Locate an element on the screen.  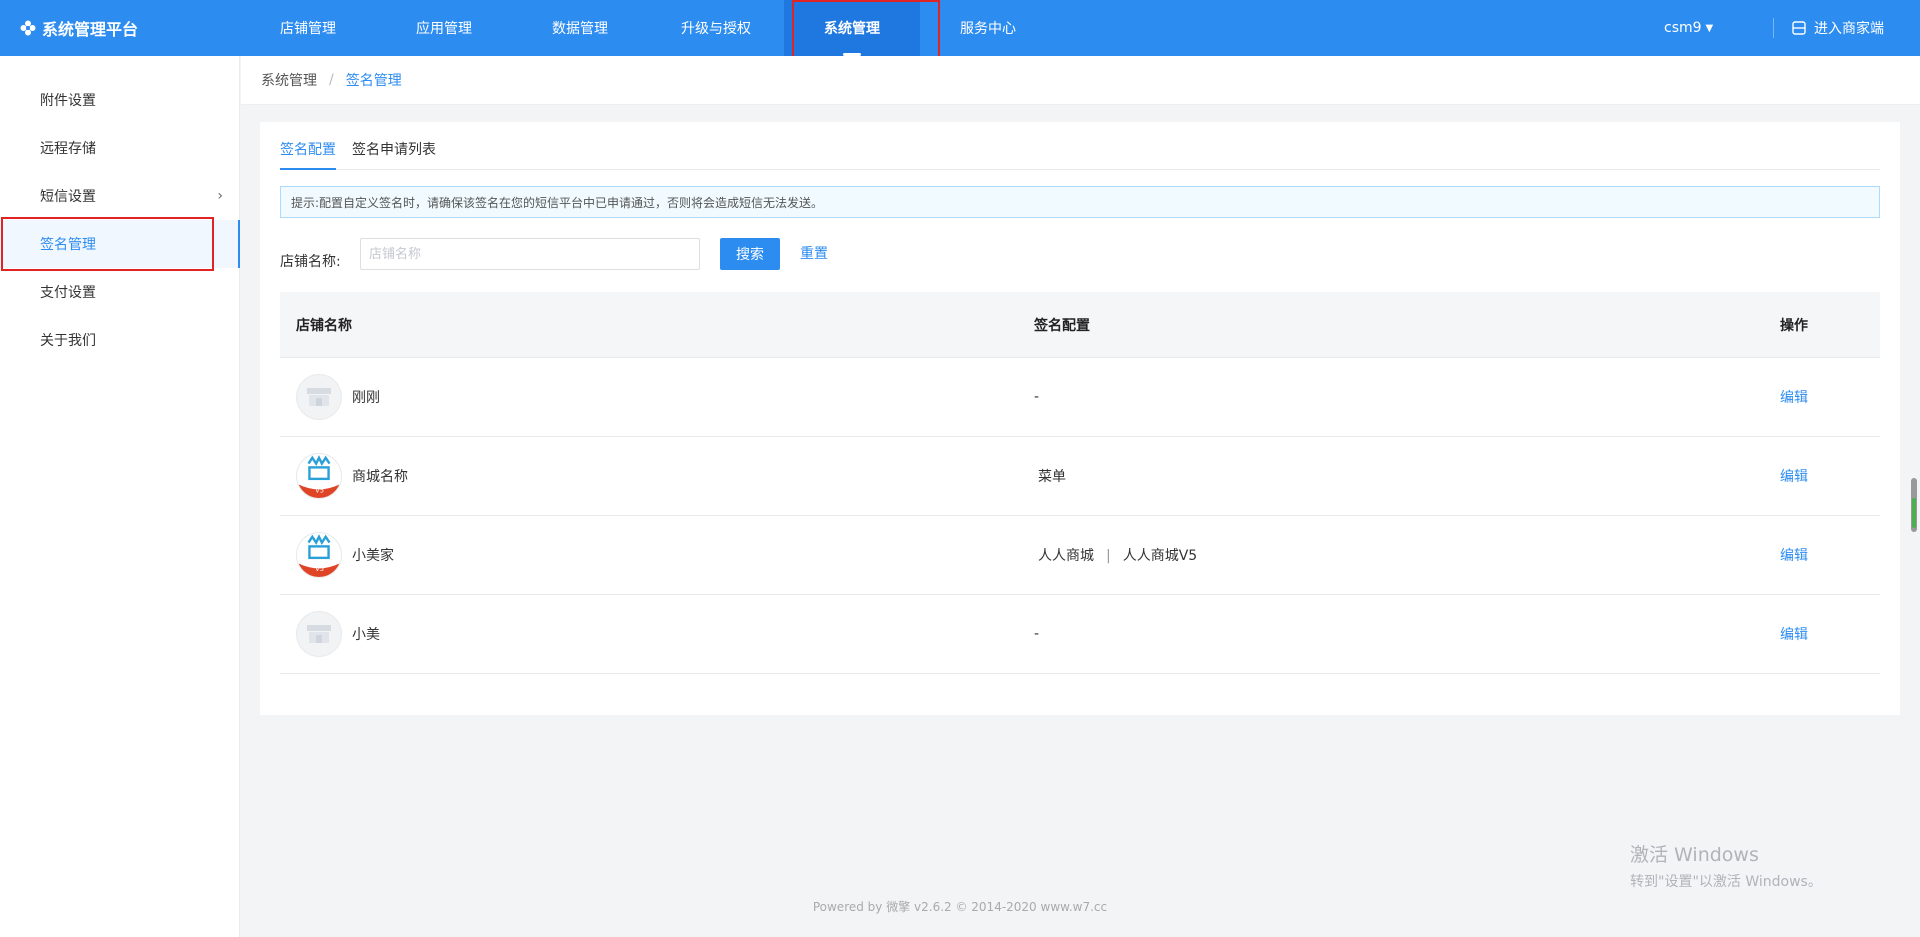
sidebar-item-about: 关于我们 is located at coordinates (119, 340).